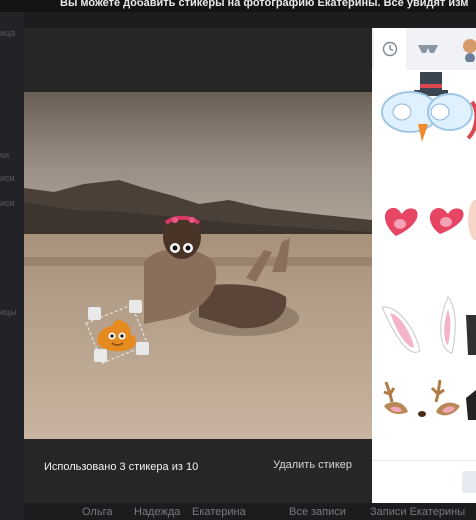 The height and width of the screenshot is (520, 476). Describe the element at coordinates (4, 155) in the screenshot. I see `background-label: ки` at that location.